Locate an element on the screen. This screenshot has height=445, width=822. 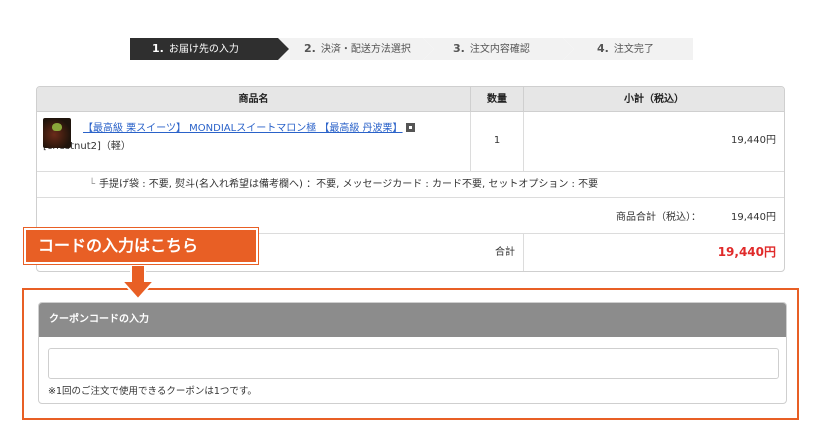
product-total-value: 19,440円 is located at coordinates (753, 217).